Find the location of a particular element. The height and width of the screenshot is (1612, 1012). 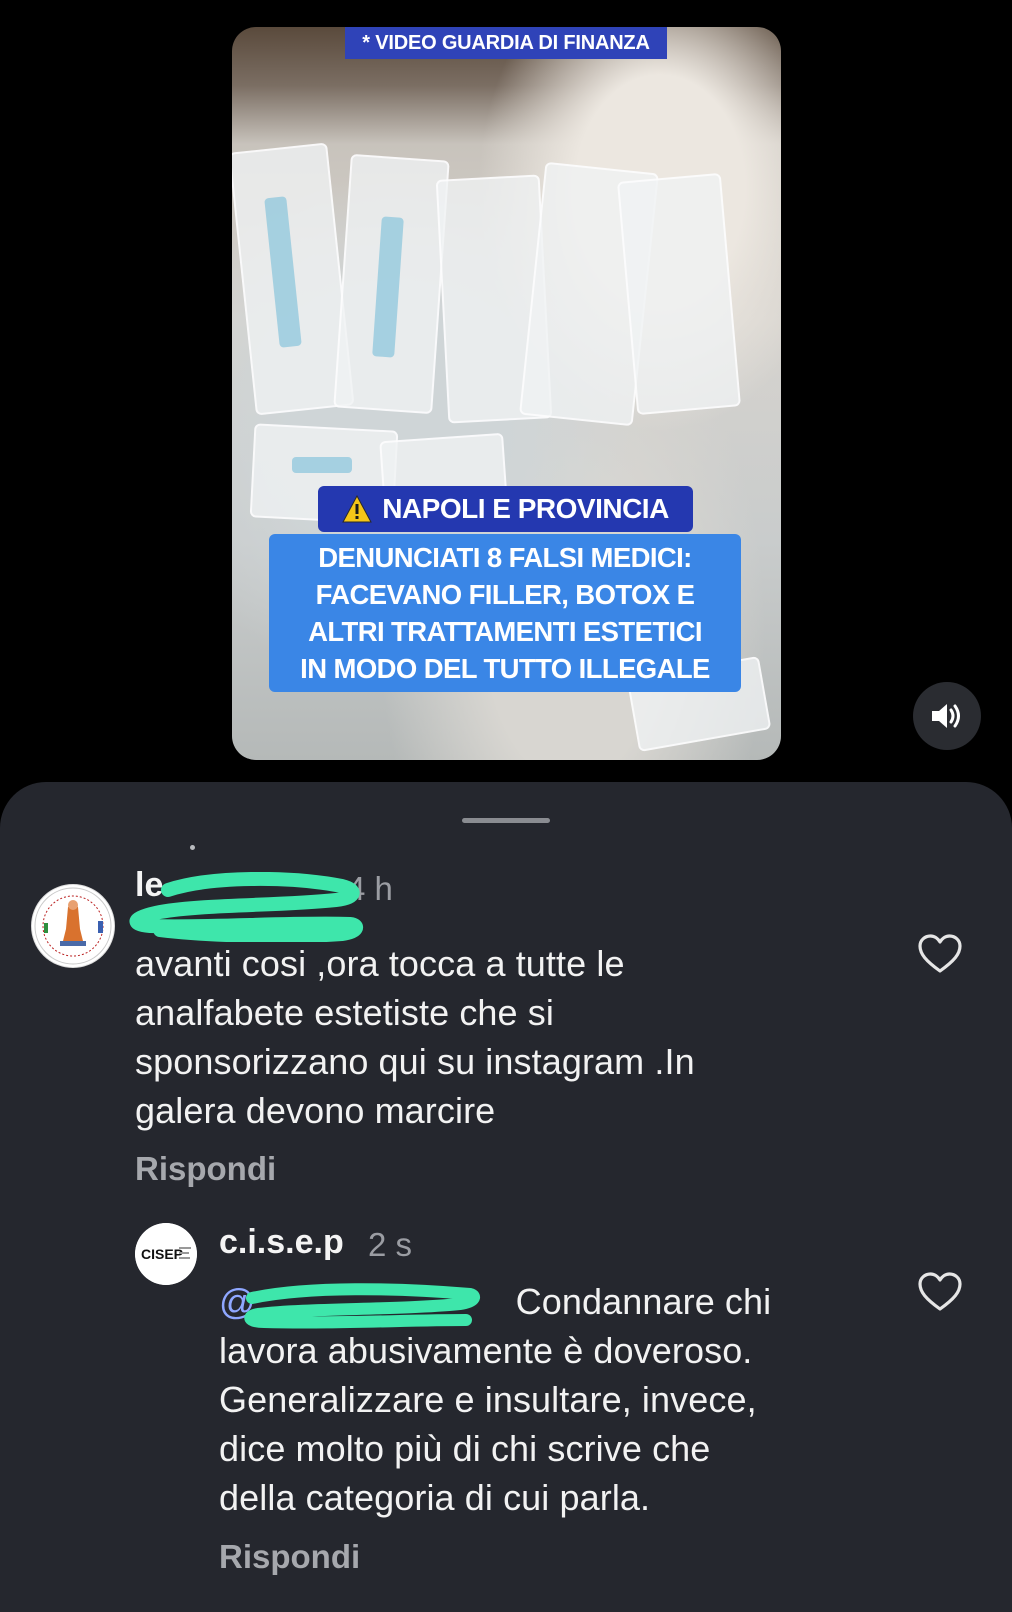

location-banner-label: NAPOLI E PROVINCIA is located at coordinates (525, 508).